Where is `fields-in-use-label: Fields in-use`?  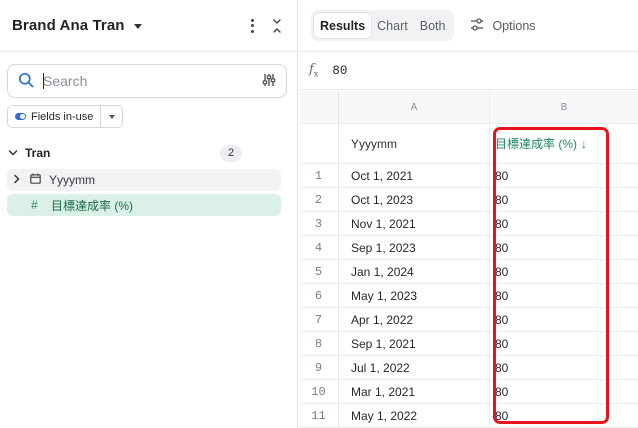
fields-in-use-label: Fields in-use is located at coordinates (62, 116).